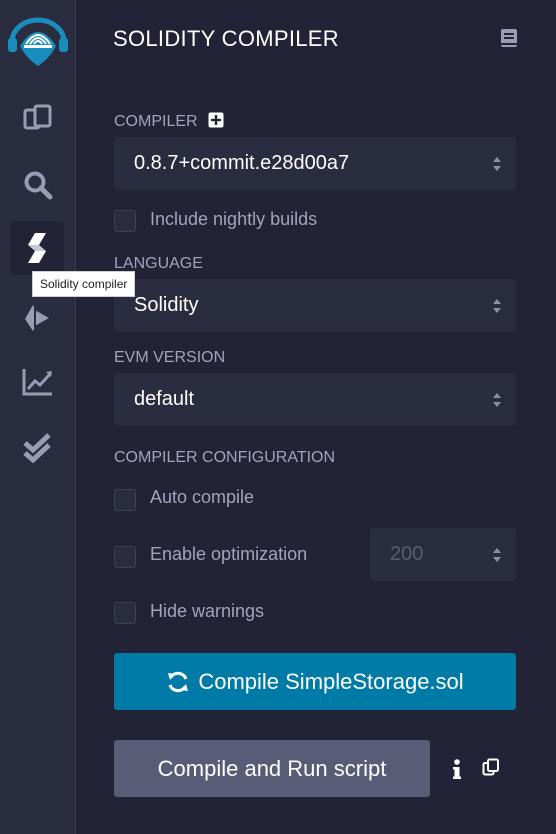 The width and height of the screenshot is (556, 834). Describe the element at coordinates (229, 554) in the screenshot. I see `enable-optimization-label: Enable optimization` at that location.